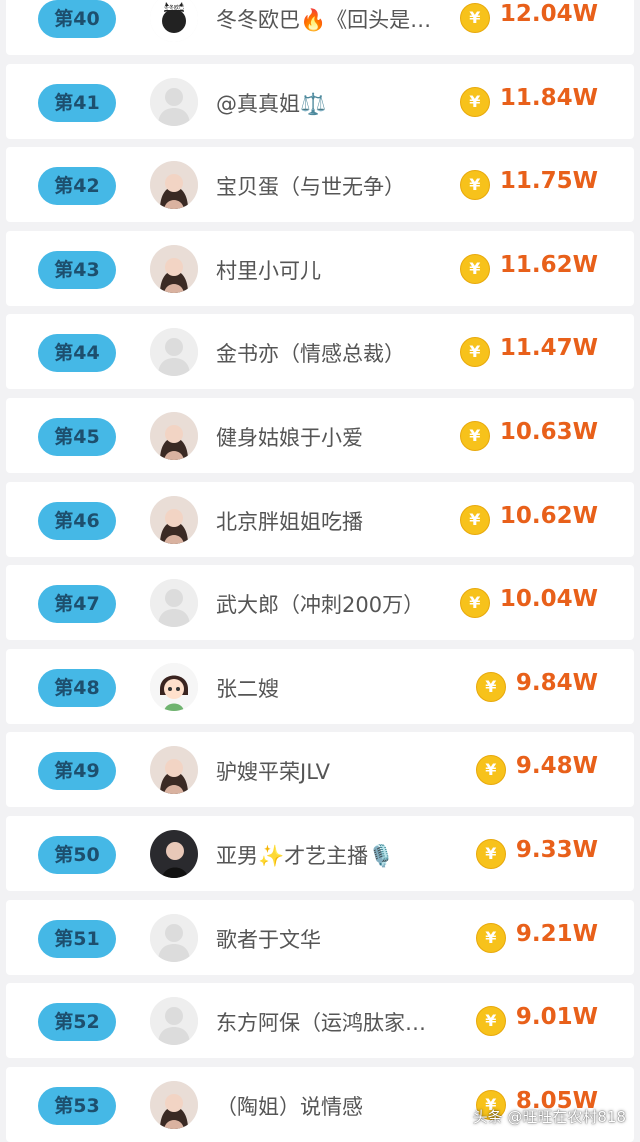 This screenshot has height=1142, width=640. What do you see at coordinates (289, 1106) in the screenshot?
I see `streamer-name: （陶姐）说情感` at bounding box center [289, 1106].